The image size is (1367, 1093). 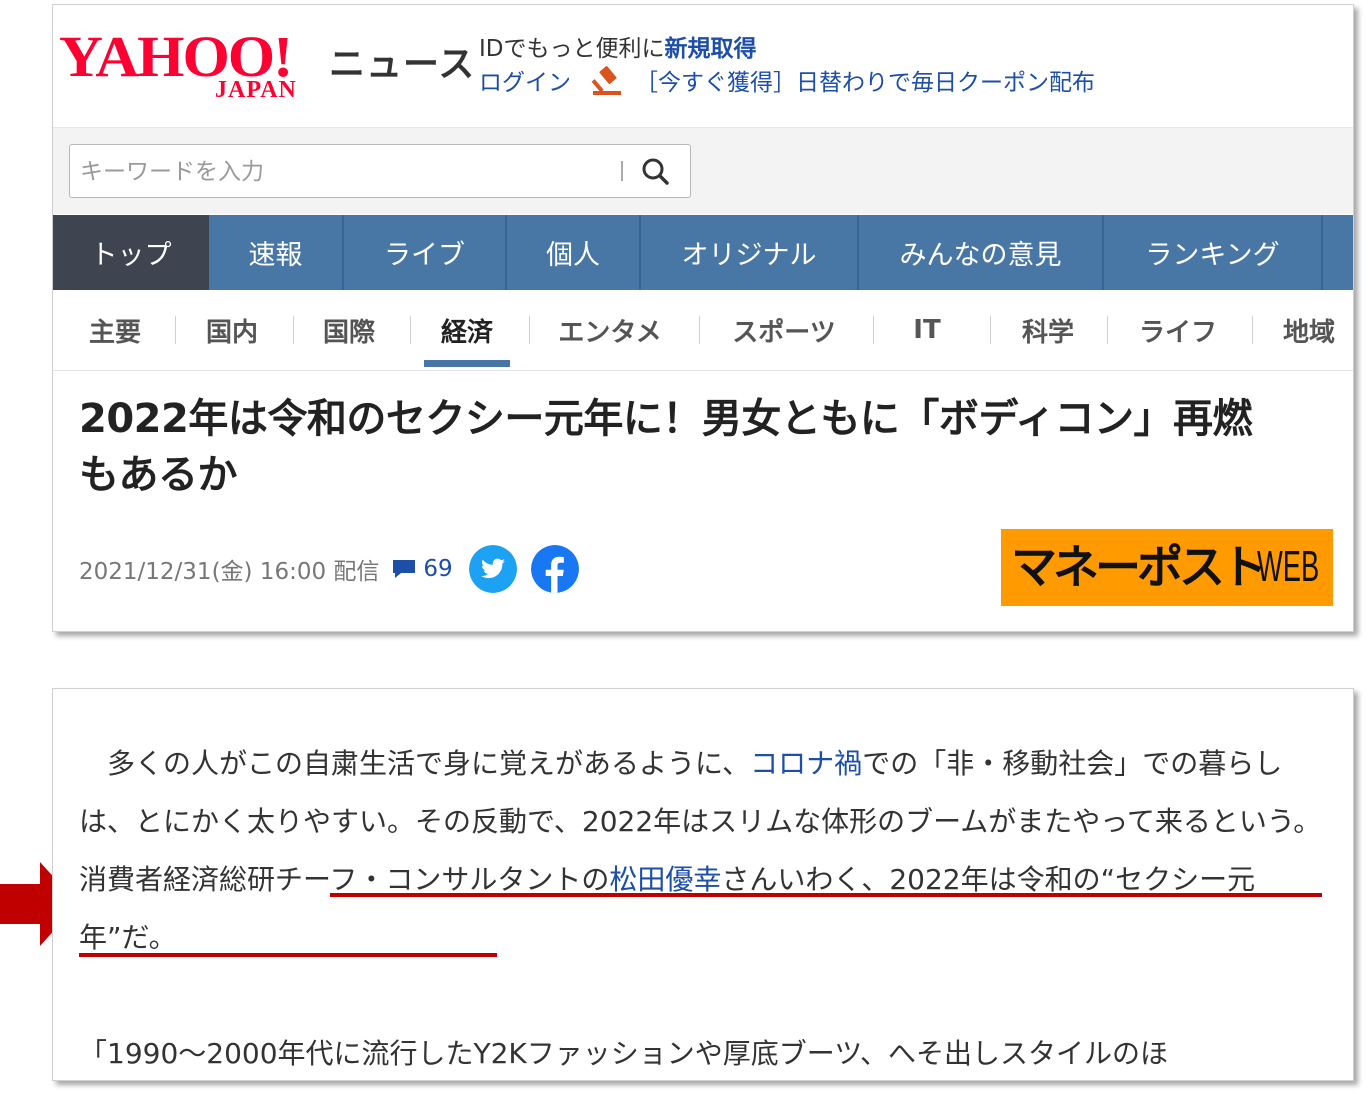 I want to click on category-international: 国際, so click(x=349, y=330).